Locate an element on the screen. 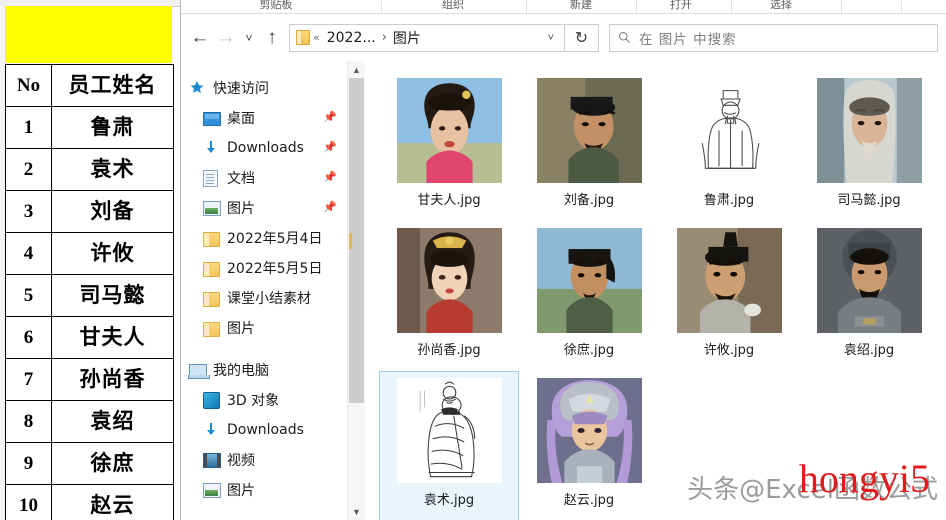 The width and height of the screenshot is (946, 520). ribbon-strip: 剪贴板 组织 新建 打开 选择 is located at coordinates (563, 7).